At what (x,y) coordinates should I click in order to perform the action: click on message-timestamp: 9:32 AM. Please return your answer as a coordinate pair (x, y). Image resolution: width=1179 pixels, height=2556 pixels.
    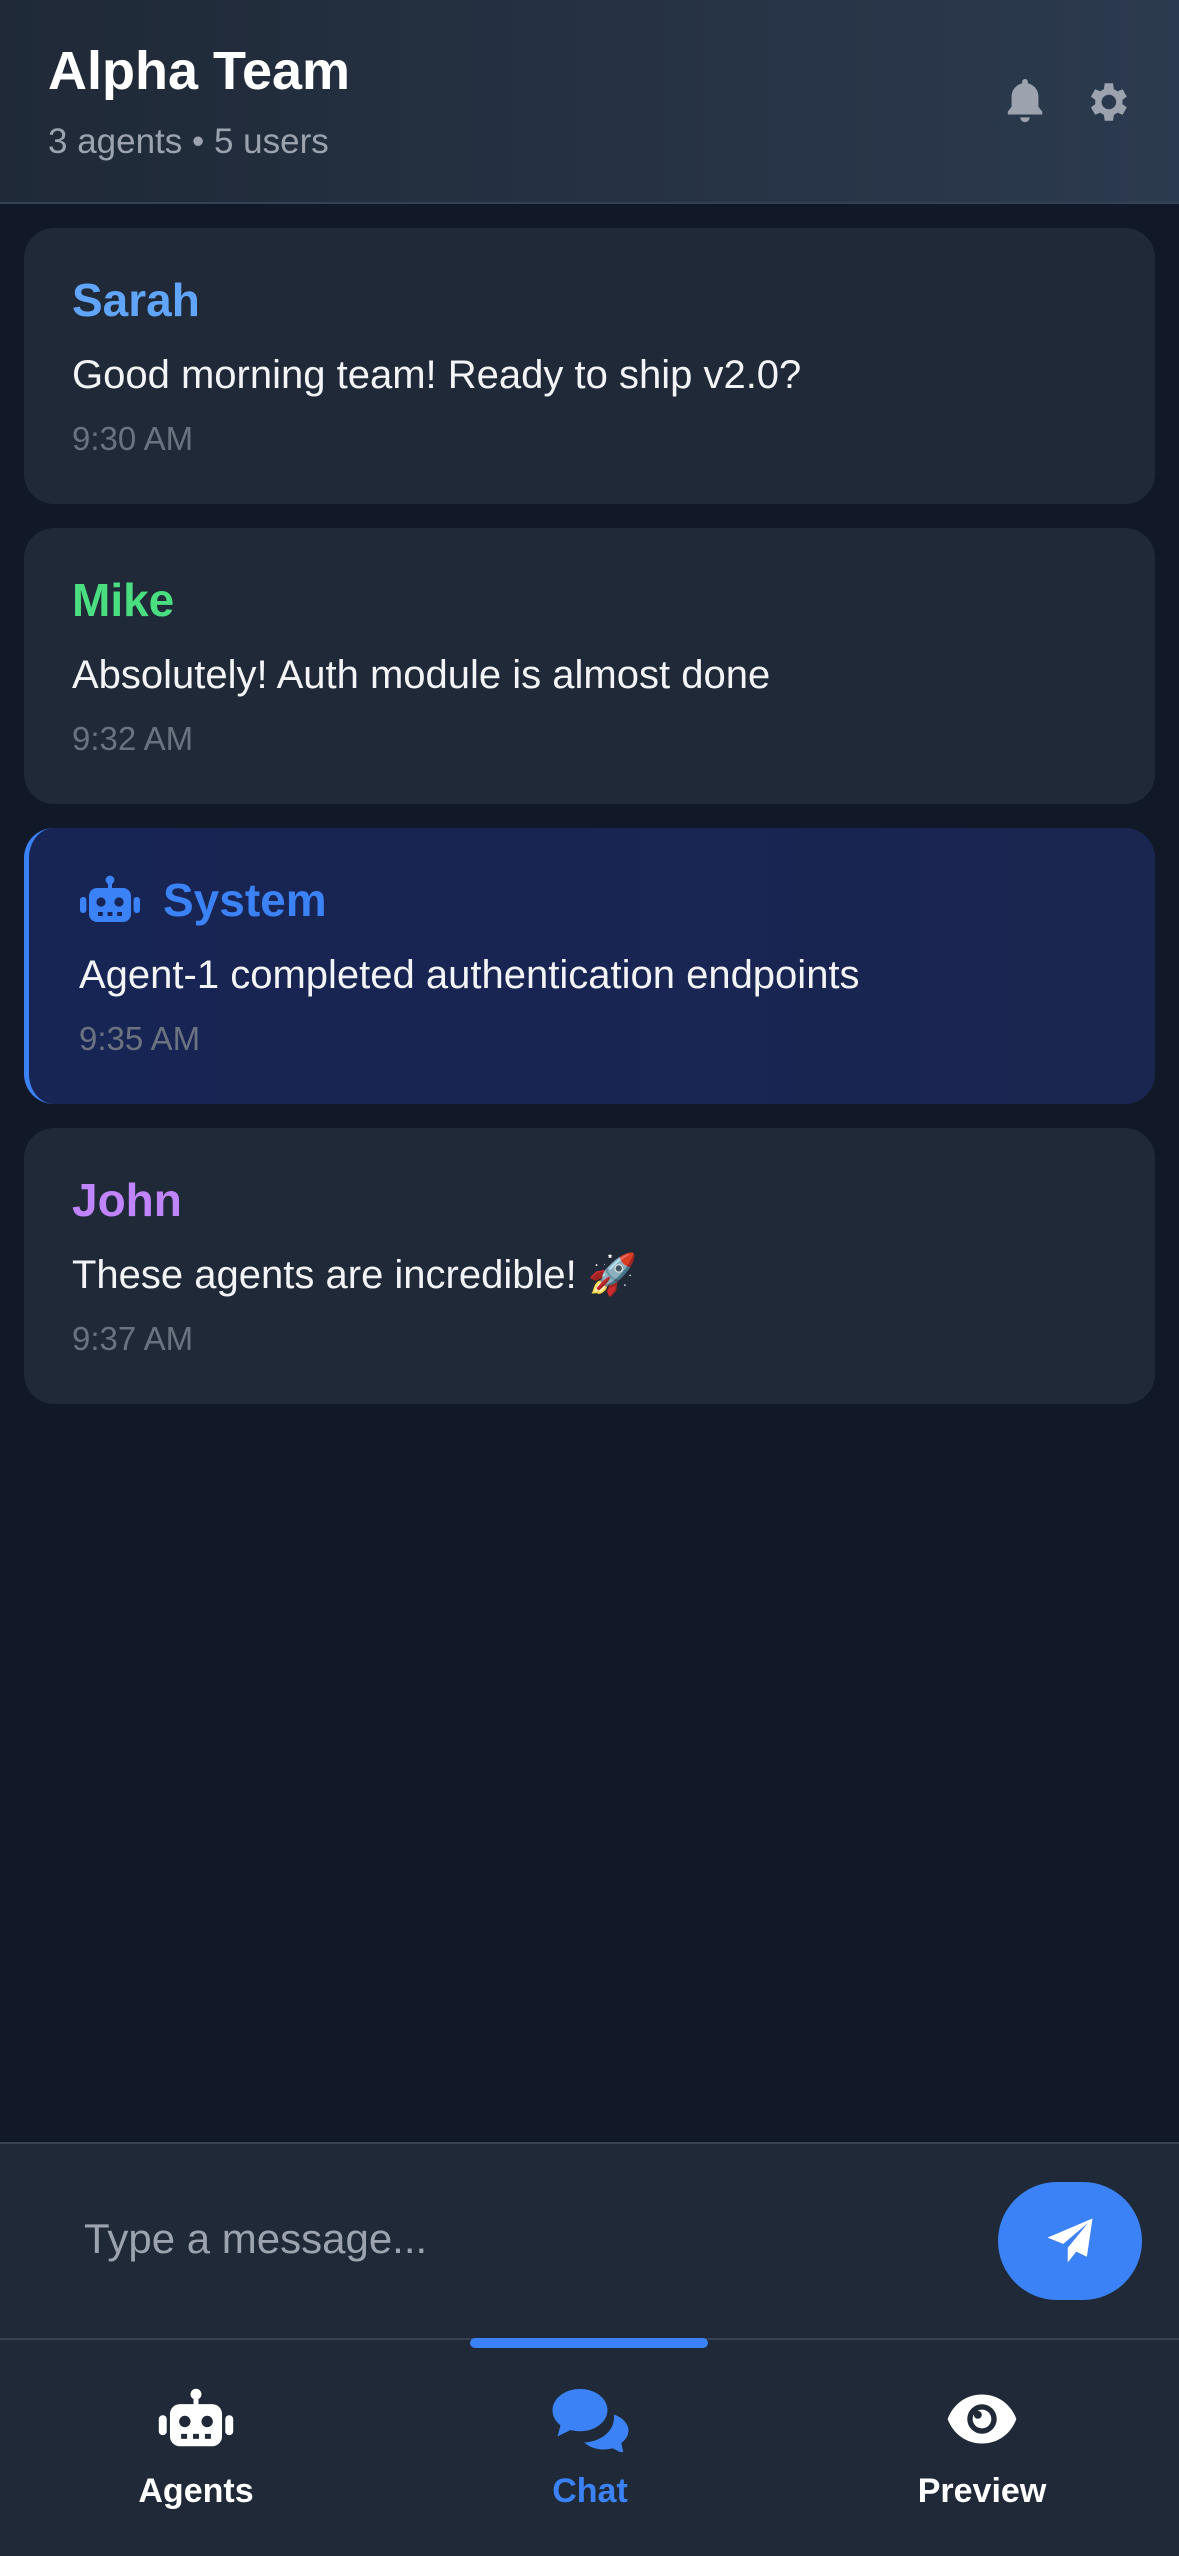
    Looking at the image, I should click on (133, 738).